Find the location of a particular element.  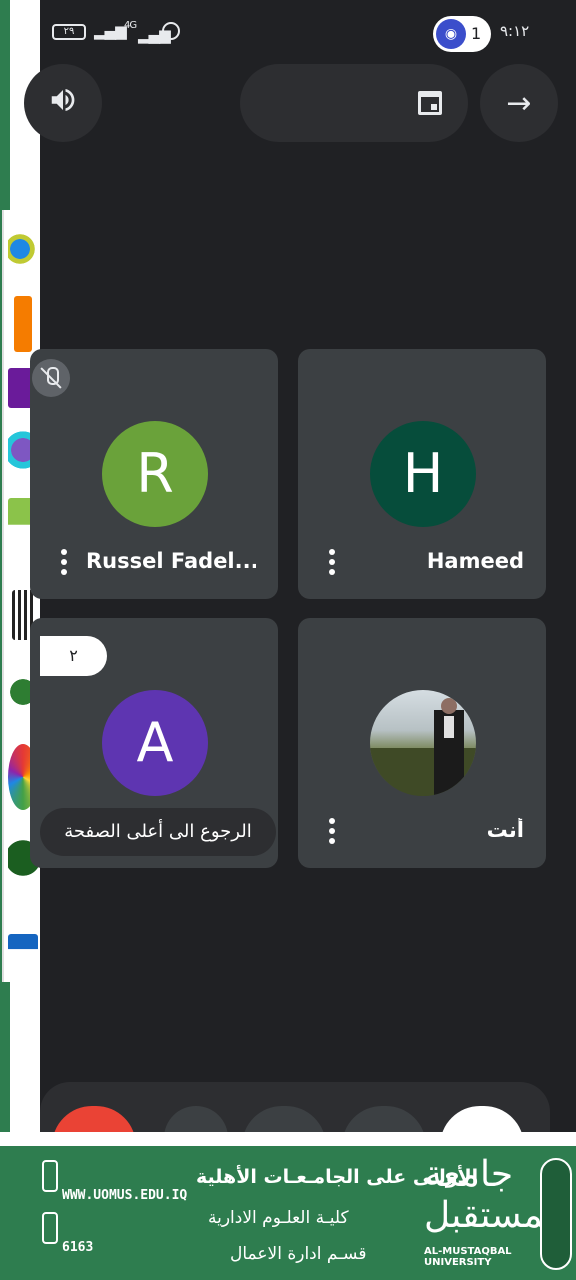

footer-line-2: كليـة العلـوم الادارية is located at coordinates (278, 1218).